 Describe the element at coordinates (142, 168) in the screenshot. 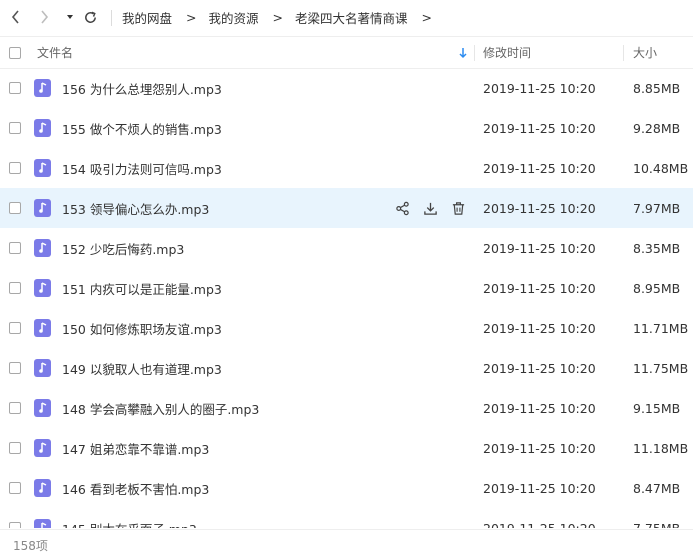

I see `file-name: 154 吸引力法则可信吗.mp3` at that location.